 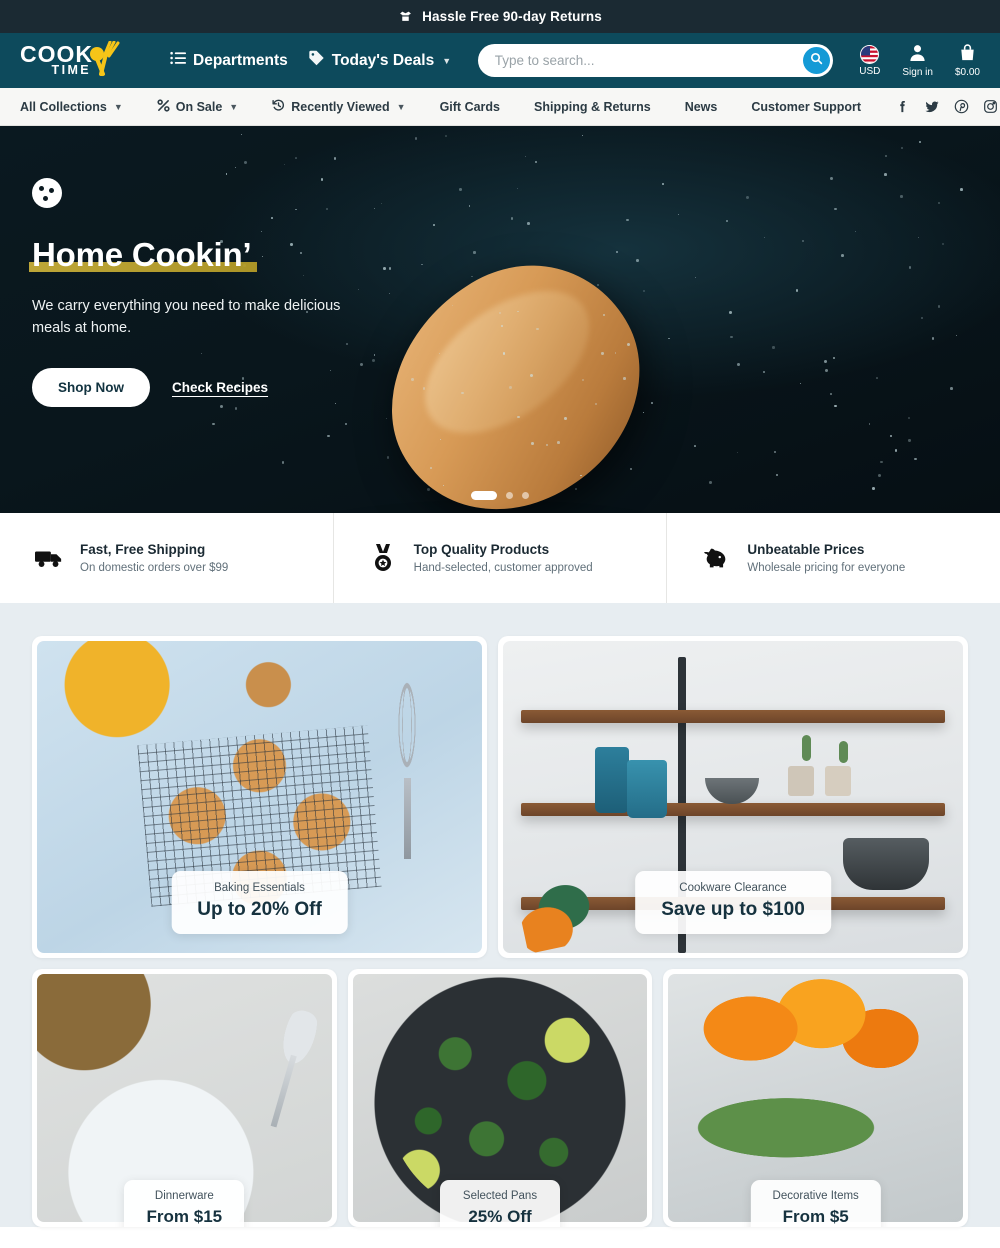 I want to click on search-area, so click(x=655, y=60).